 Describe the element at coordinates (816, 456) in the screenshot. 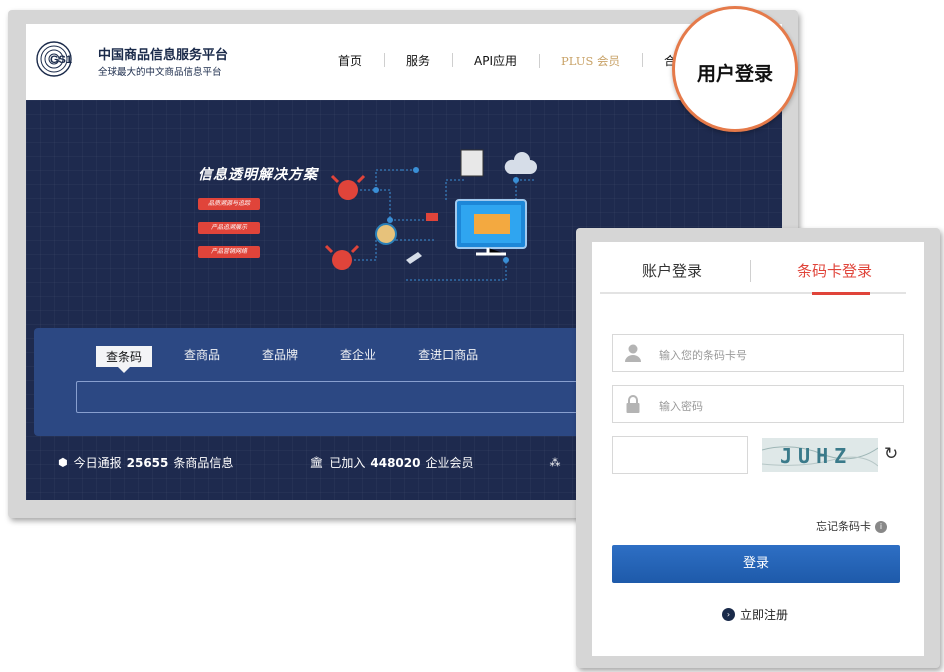

I see `captcha-text: JUHZ` at that location.